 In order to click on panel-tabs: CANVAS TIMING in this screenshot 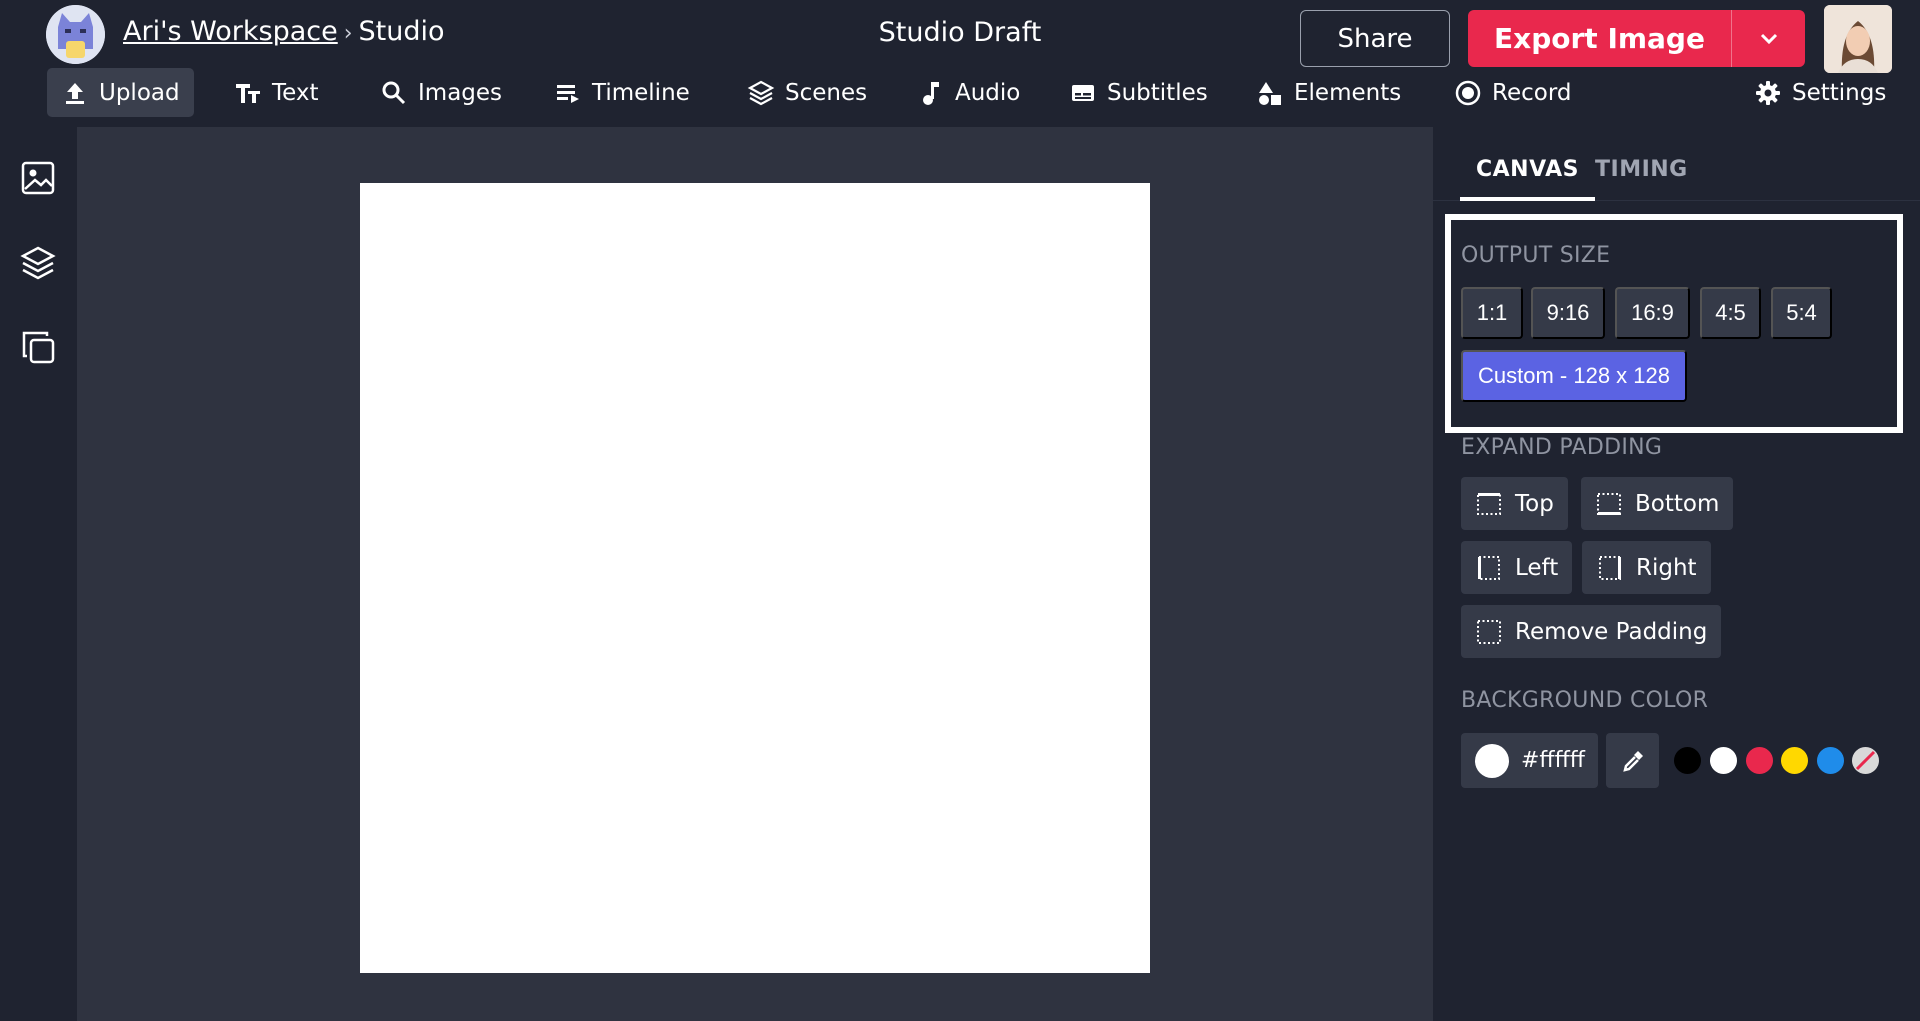, I will do `click(1676, 164)`.